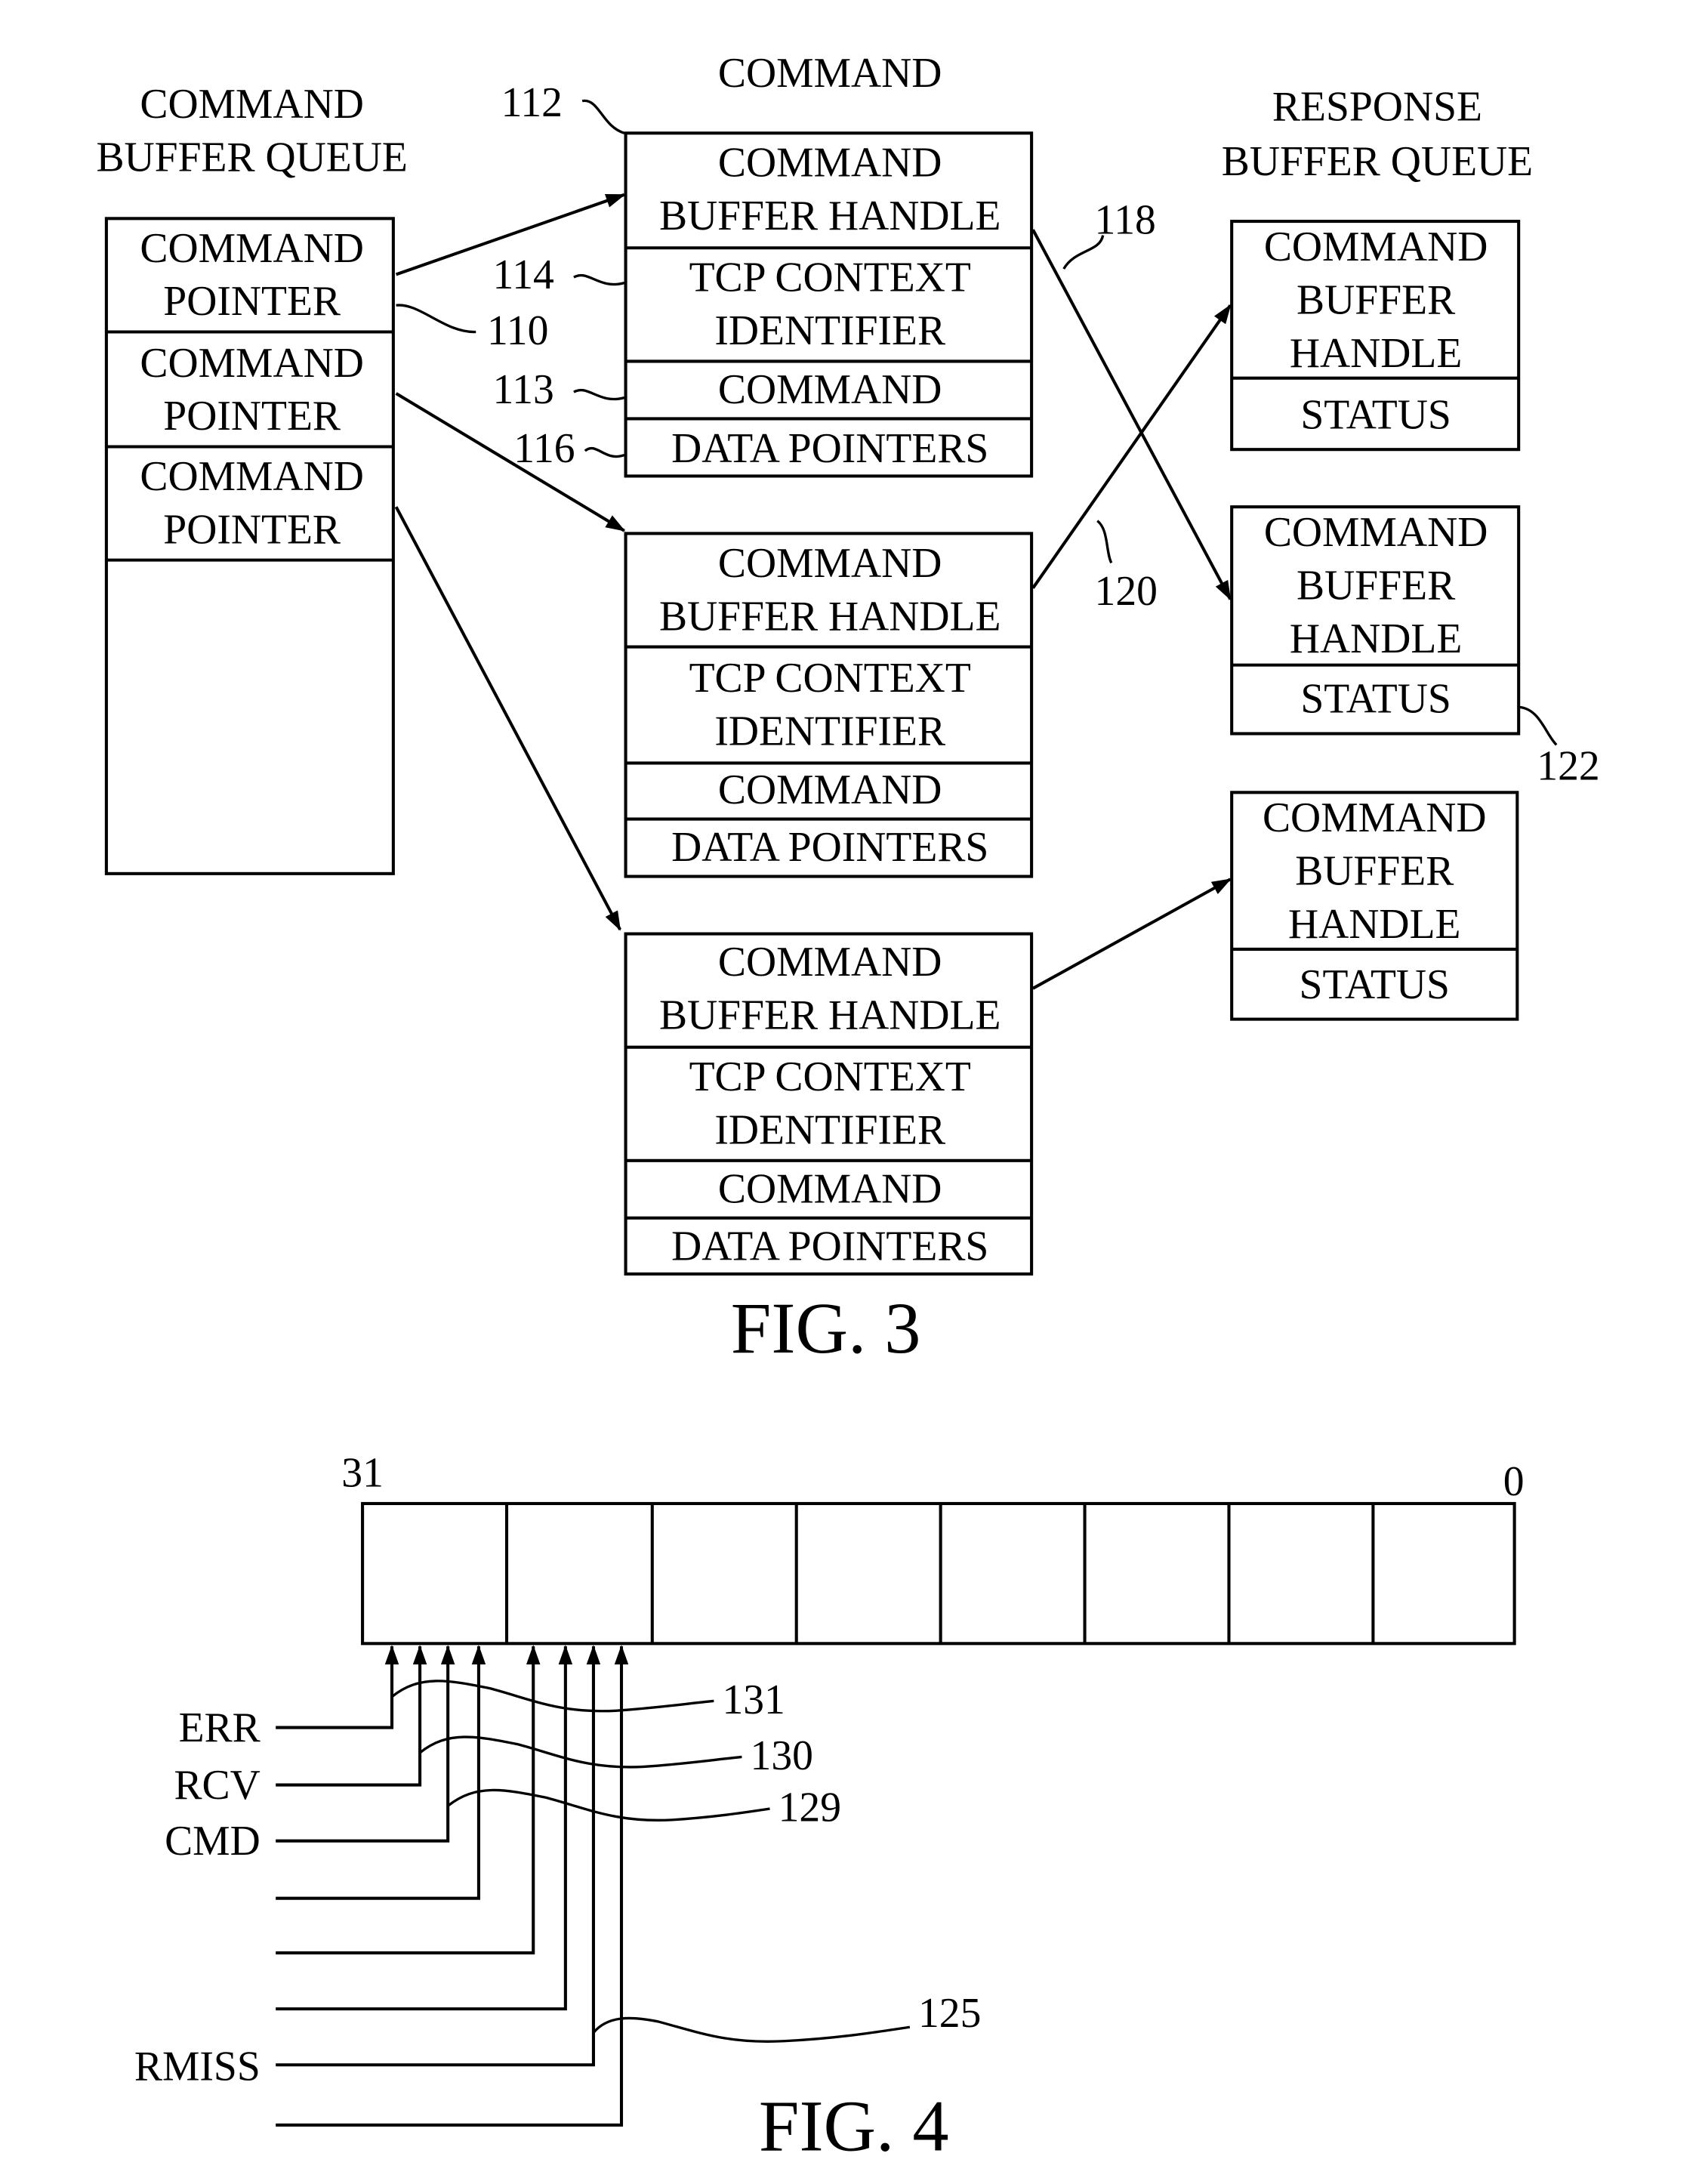  Describe the element at coordinates (252, 416) in the screenshot. I see `cbq-entry-2-line2: POINTER` at that location.